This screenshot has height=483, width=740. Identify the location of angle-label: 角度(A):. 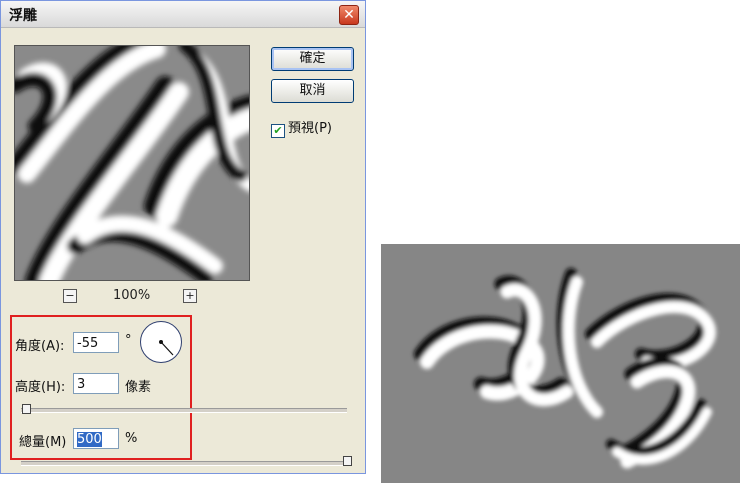
(40, 346).